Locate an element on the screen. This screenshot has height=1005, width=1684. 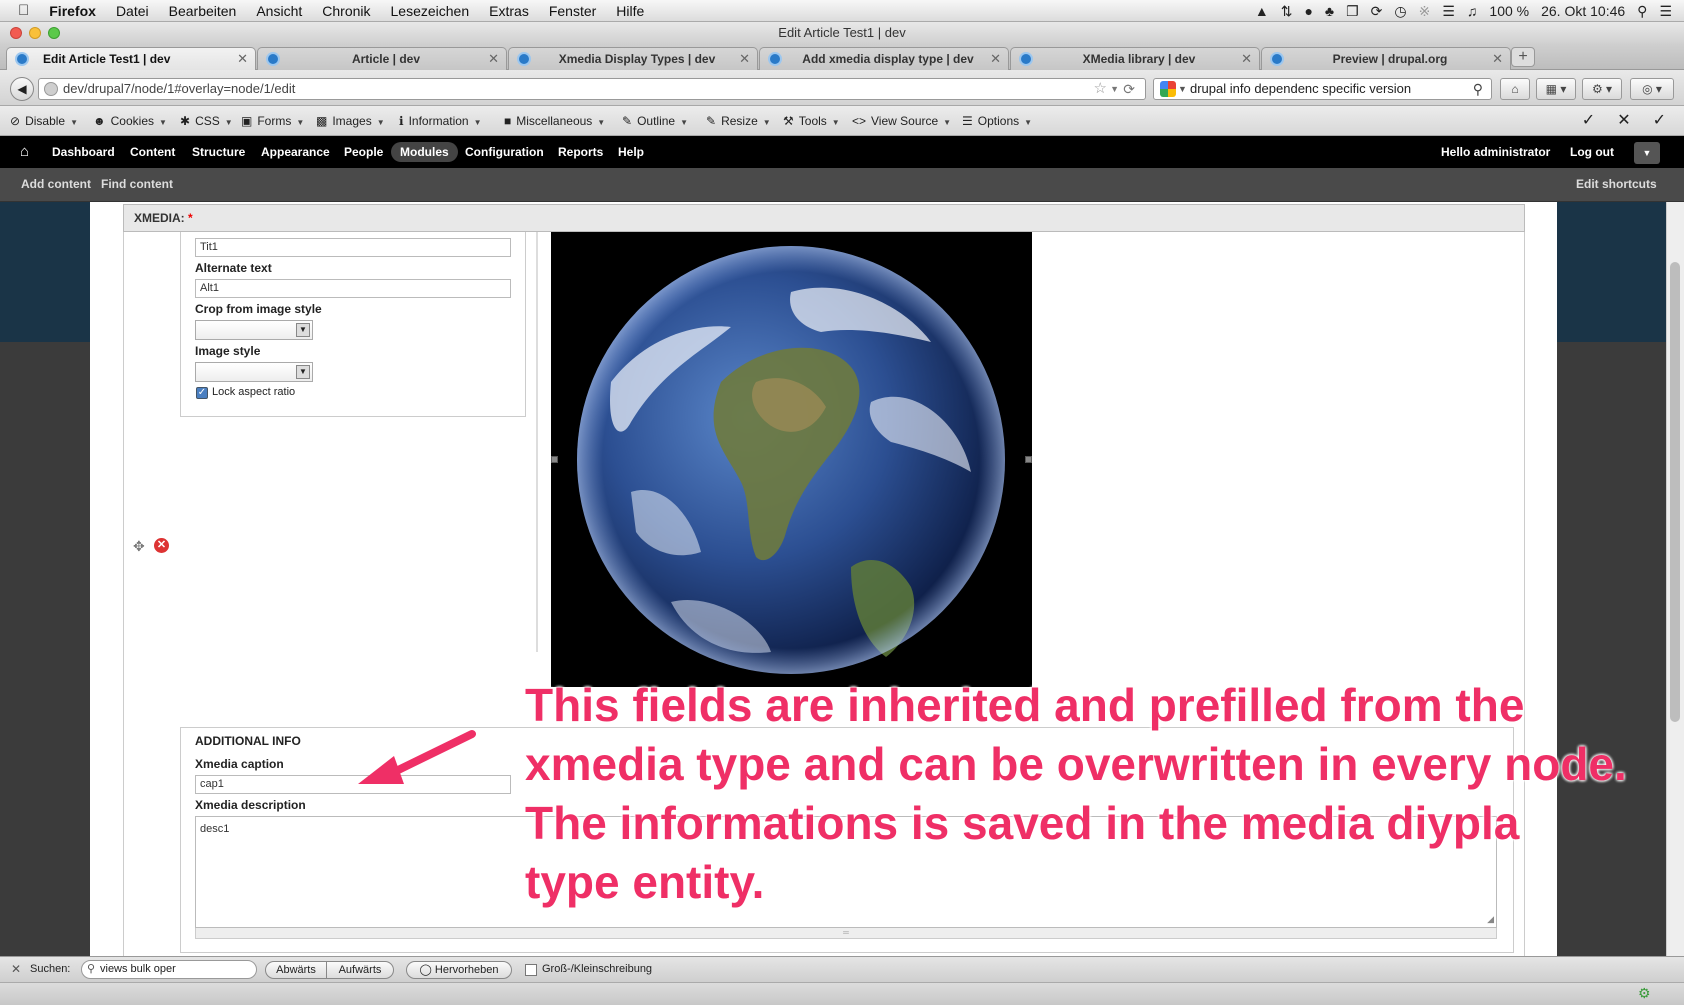
bookmark-star-icon: ☆ is located at coordinates (1100, 89).